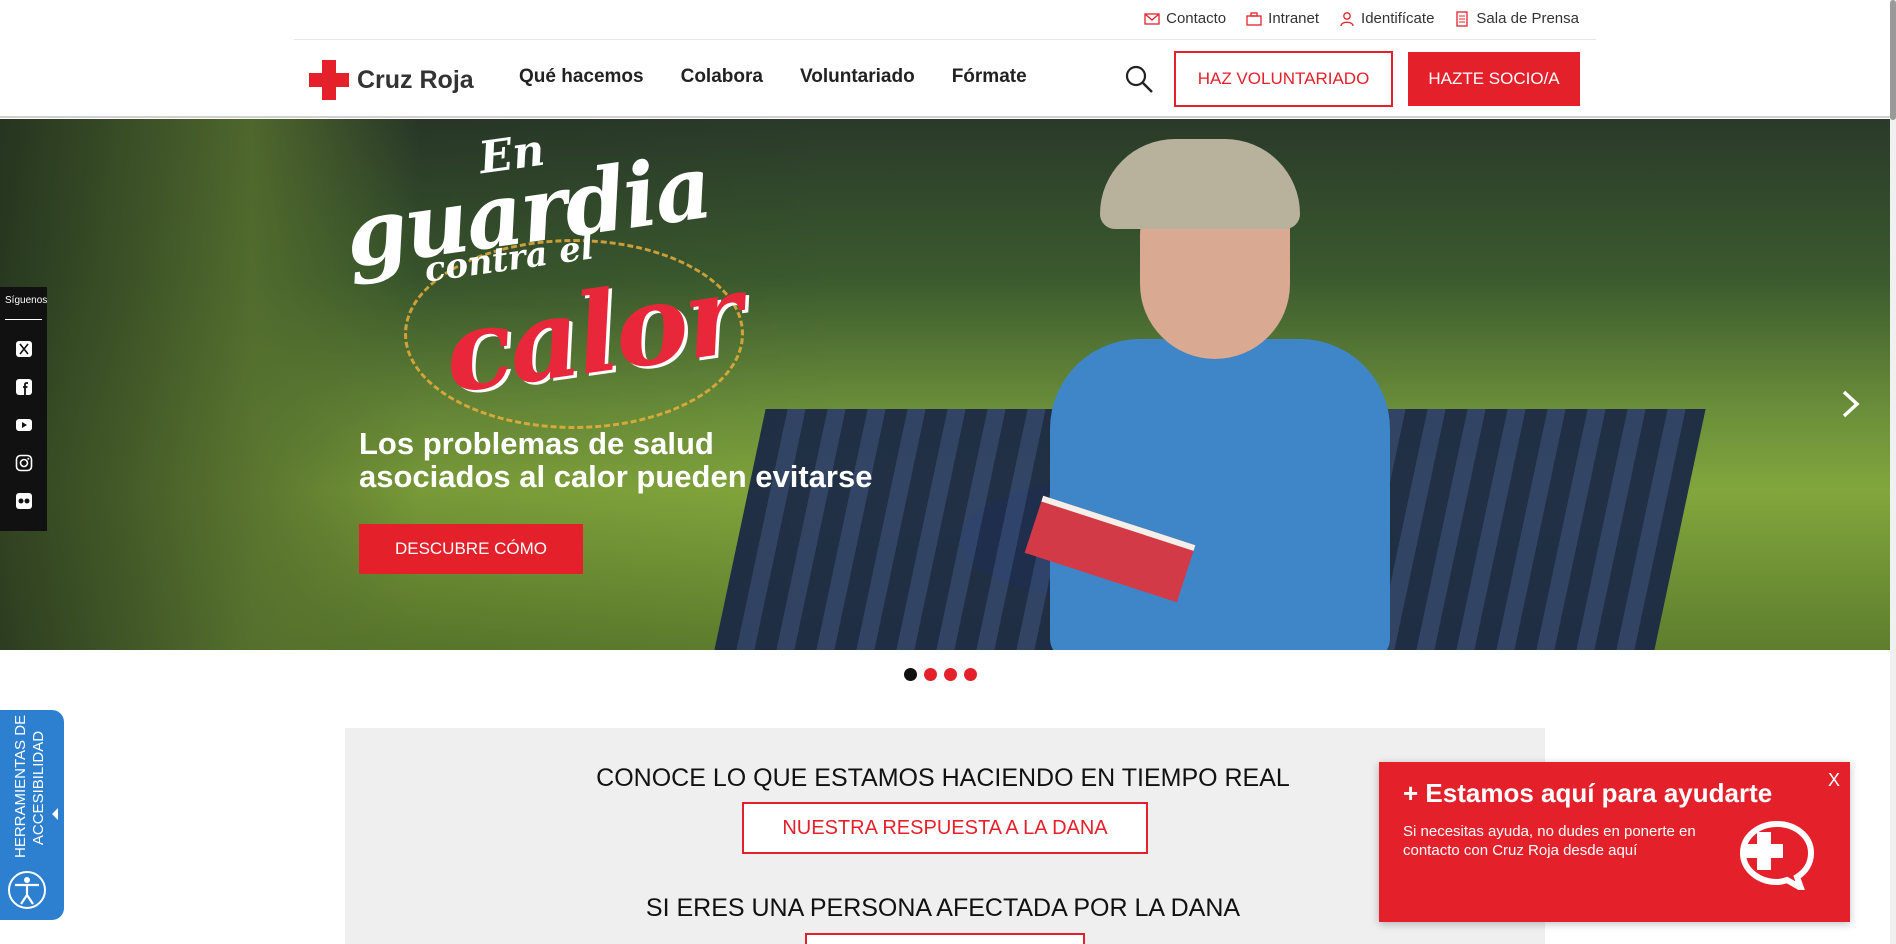 This screenshot has width=1896, height=944. What do you see at coordinates (24, 387) in the screenshot?
I see `facebook-icon` at bounding box center [24, 387].